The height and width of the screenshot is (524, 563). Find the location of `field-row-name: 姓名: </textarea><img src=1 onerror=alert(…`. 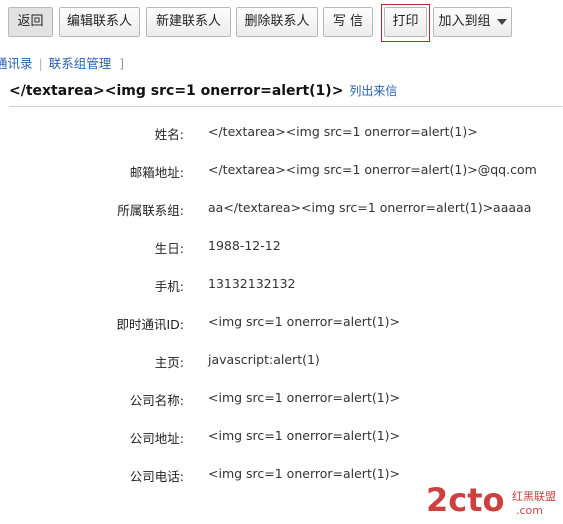

field-row-name: 姓名: </textarea><img src=1 onerror=alert(… is located at coordinates (281, 137).